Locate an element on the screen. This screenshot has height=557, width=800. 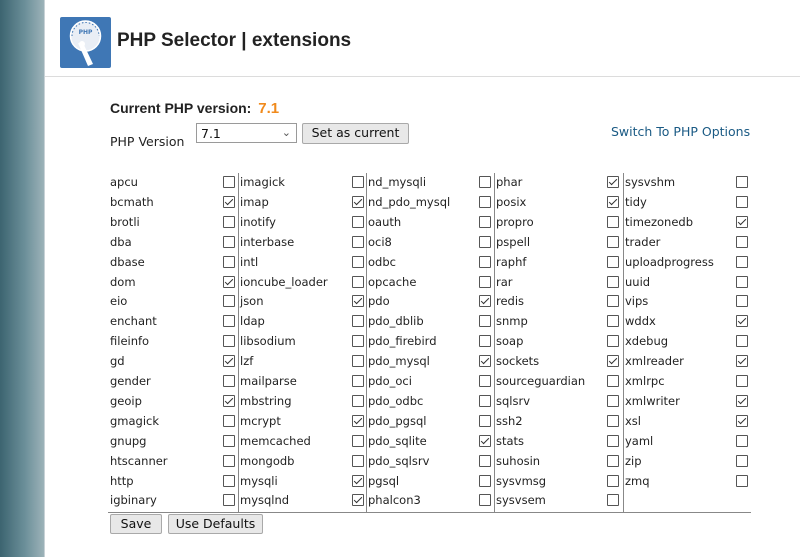
extension-name: pdo_sqlite is located at coordinates (397, 440).